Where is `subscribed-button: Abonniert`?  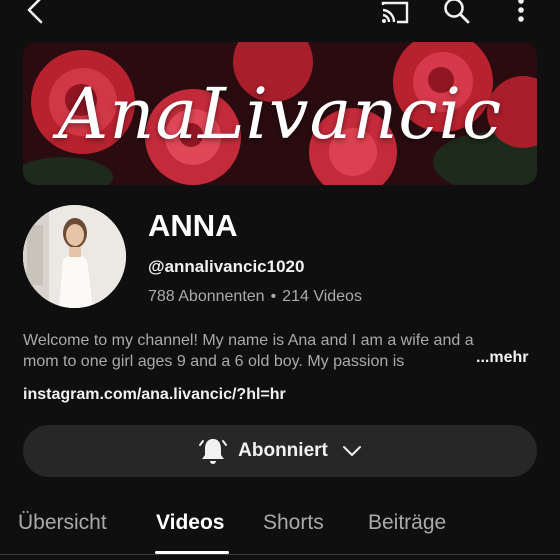
subscribed-button: Abonniert is located at coordinates (280, 451).